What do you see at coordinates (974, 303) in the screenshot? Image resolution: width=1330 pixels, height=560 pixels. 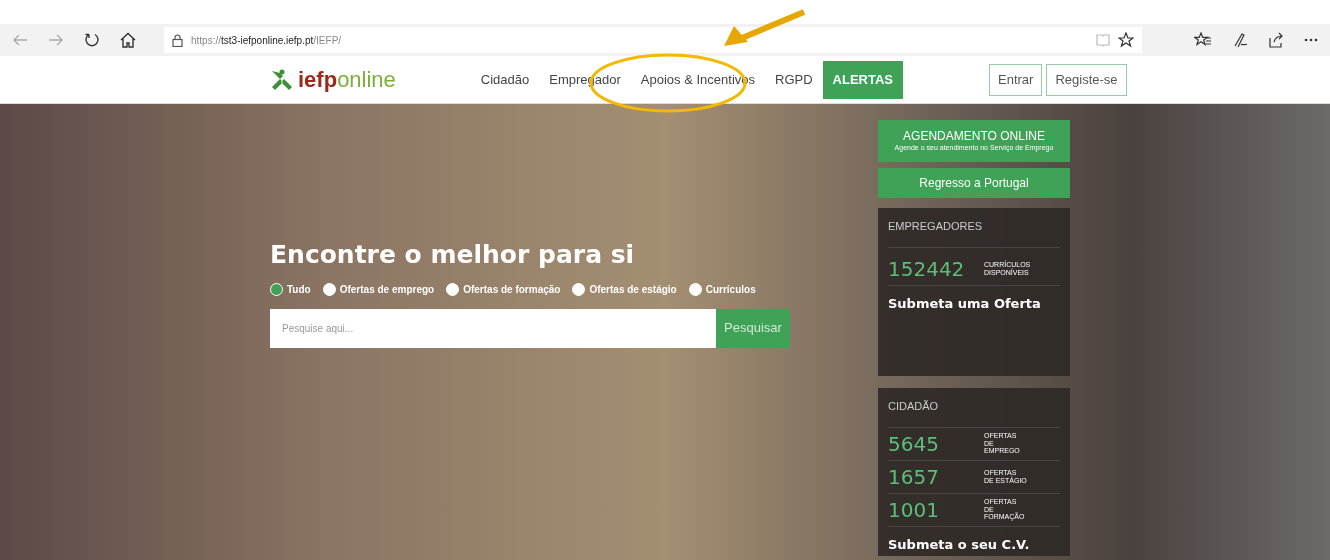 I see `card-link: Submeta uma Oferta` at bounding box center [974, 303].